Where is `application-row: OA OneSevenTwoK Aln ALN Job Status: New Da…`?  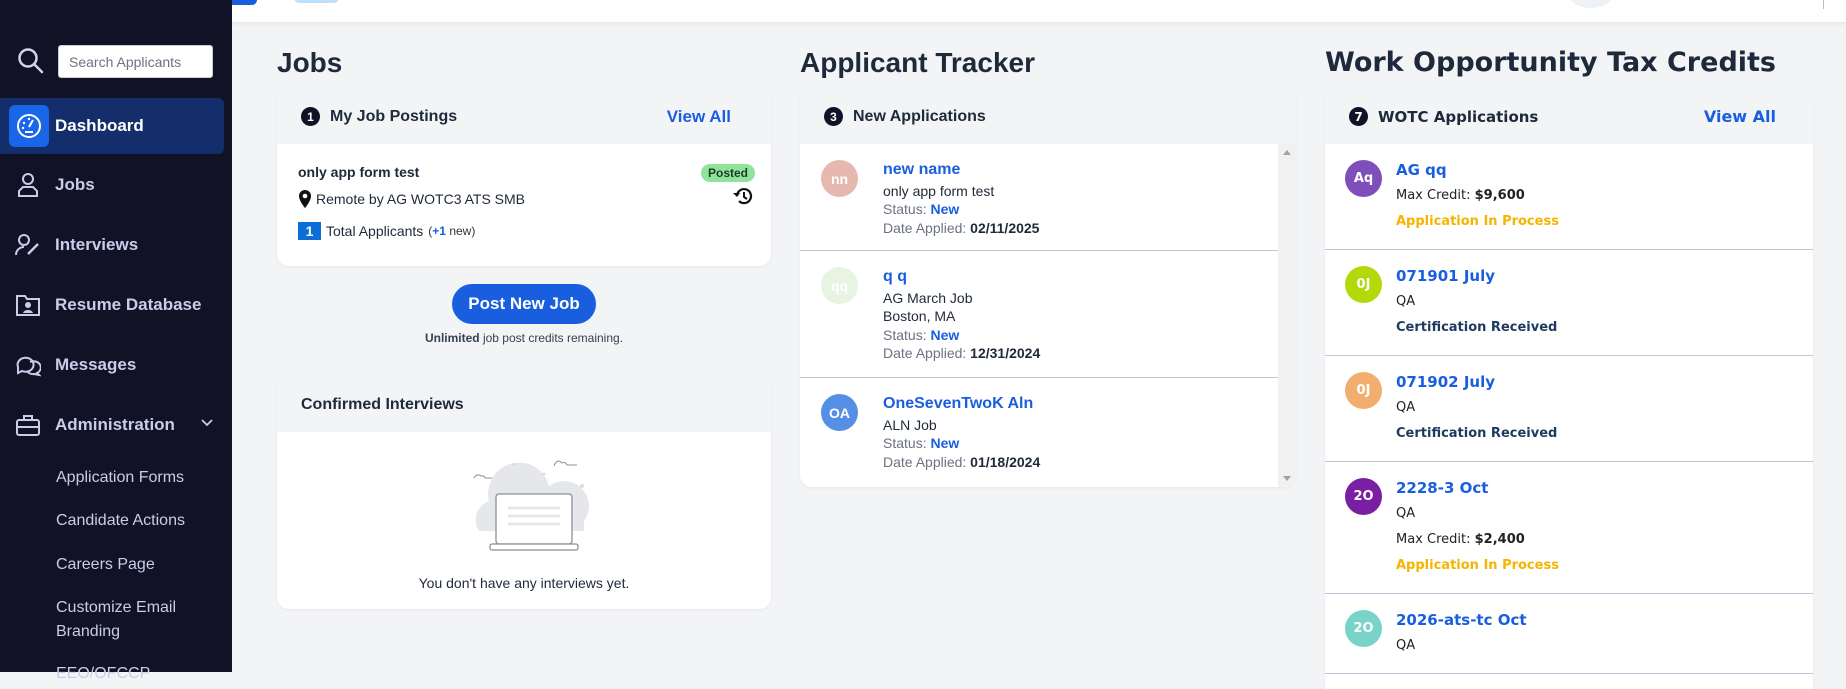
application-row: OA OneSevenTwoK Aln ALN Job Status: New Da… is located at coordinates (1039, 431).